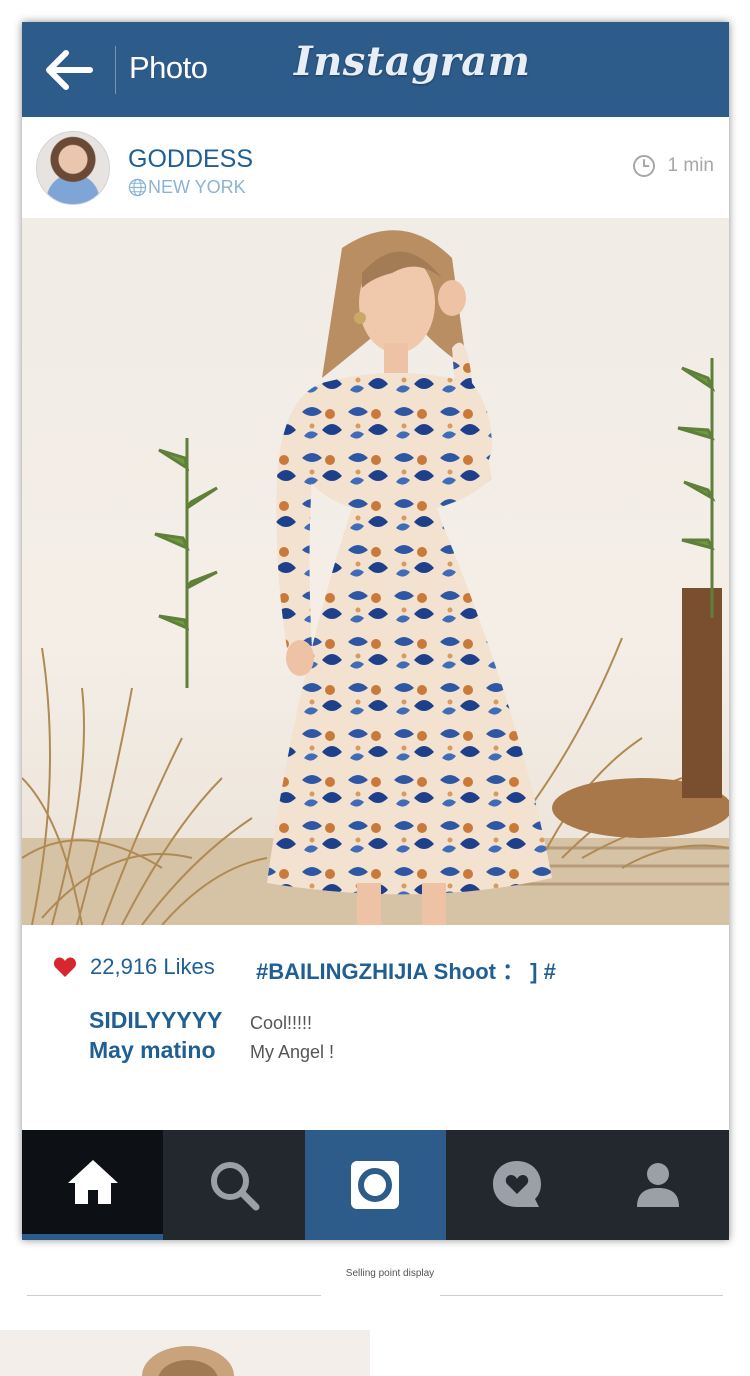 This screenshot has height=1376, width=750. I want to click on profile-icon, so click(658, 1185).